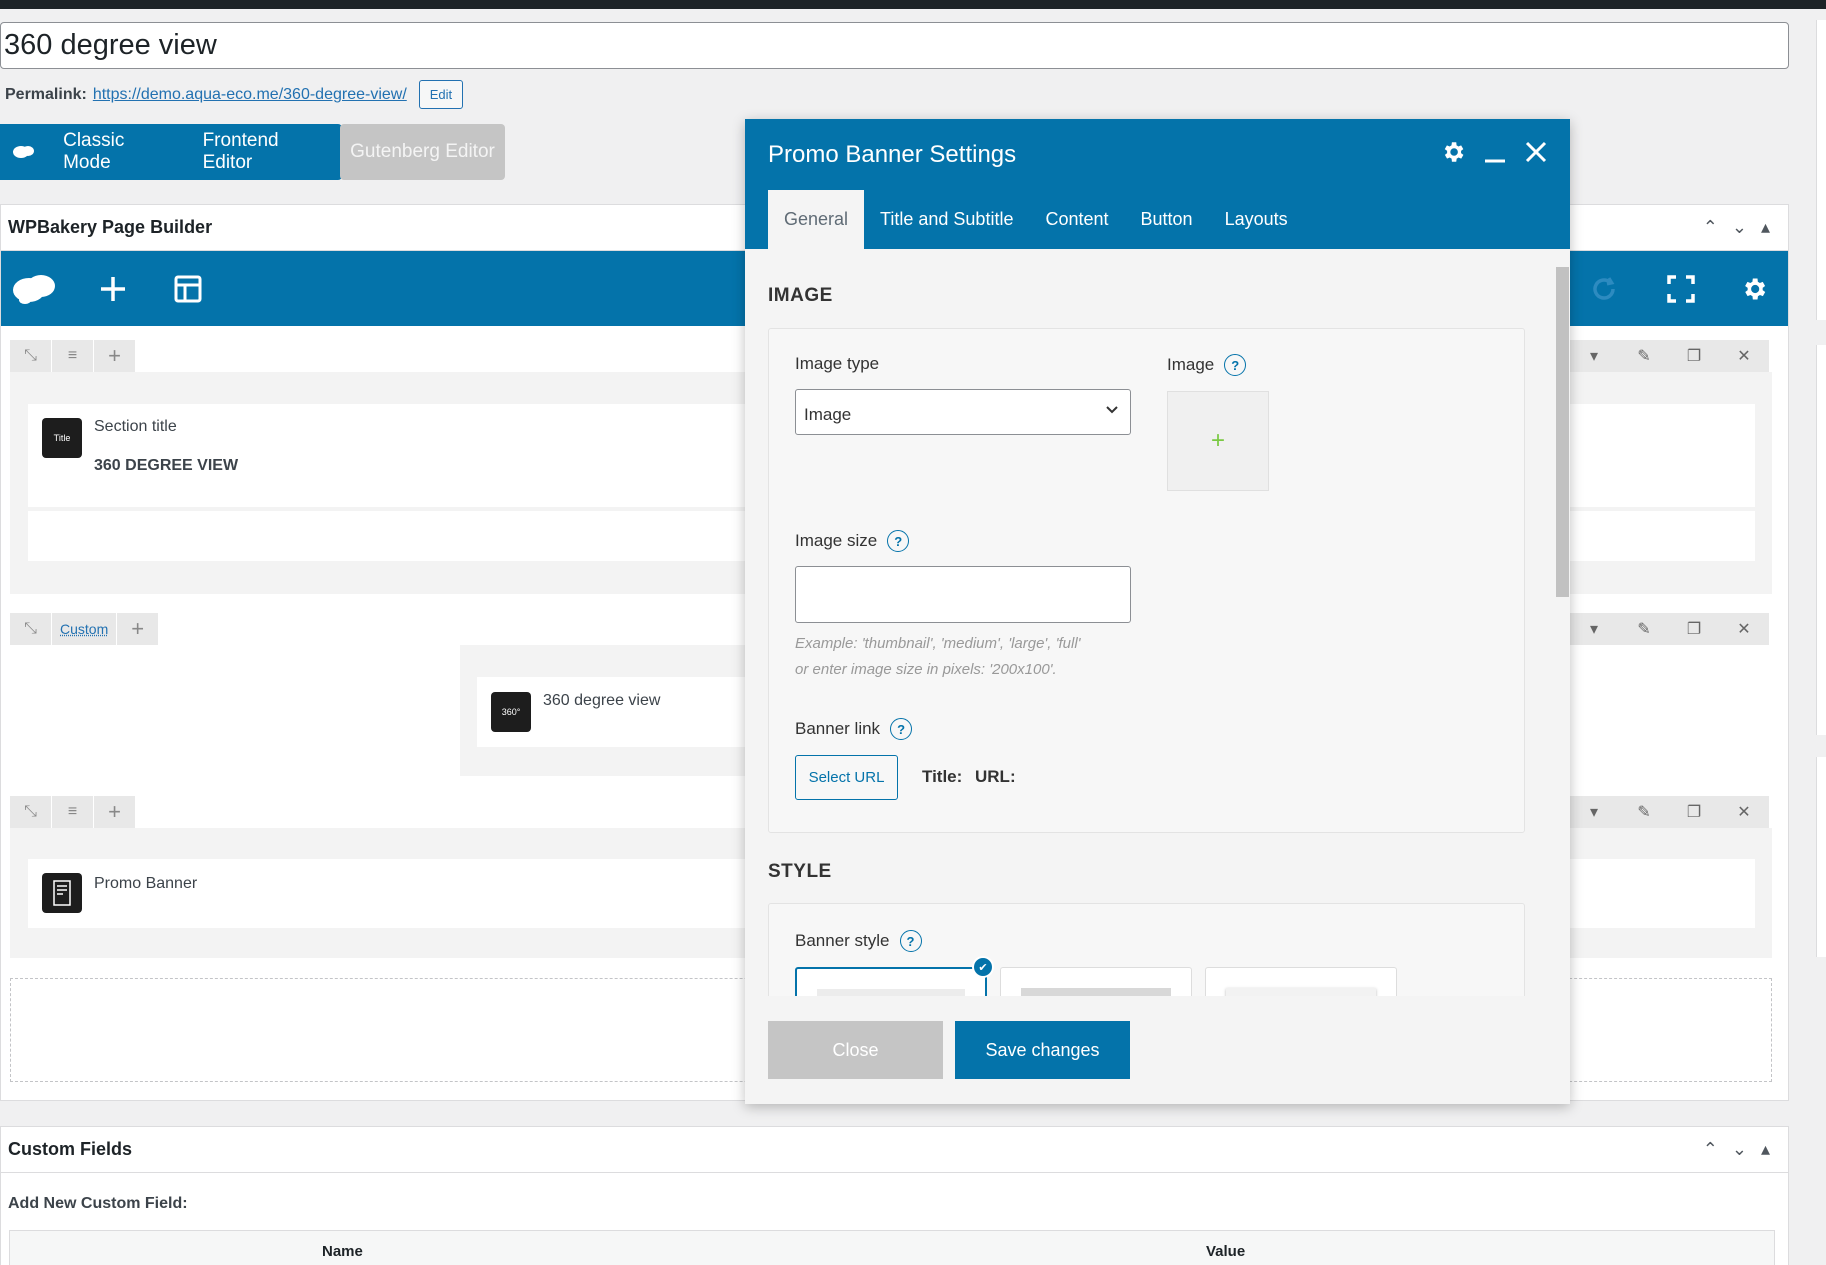  What do you see at coordinates (913, 4) in the screenshot?
I see `admin-top-bar` at bounding box center [913, 4].